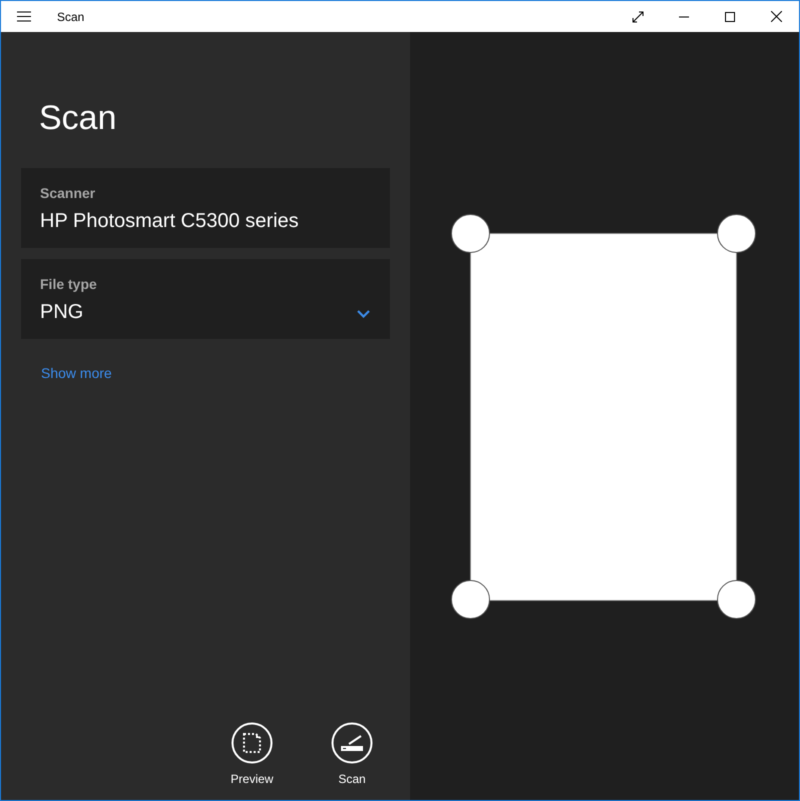 The image size is (800, 801). Describe the element at coordinates (352, 743) in the screenshot. I see `scanner-icon` at that location.